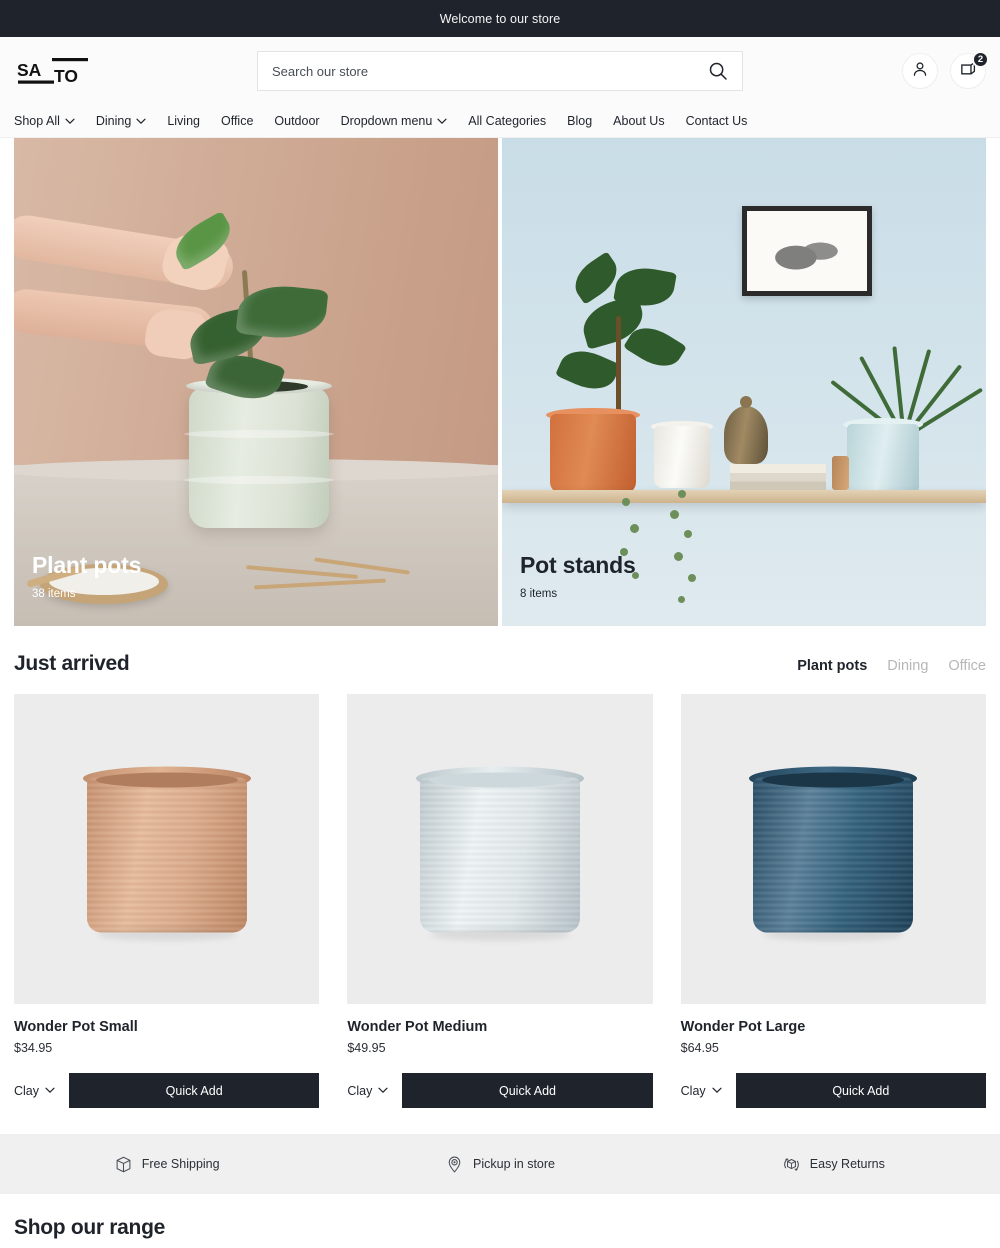 Image resolution: width=1000 pixels, height=1248 pixels. I want to click on nav-item-office: Office, so click(237, 121).